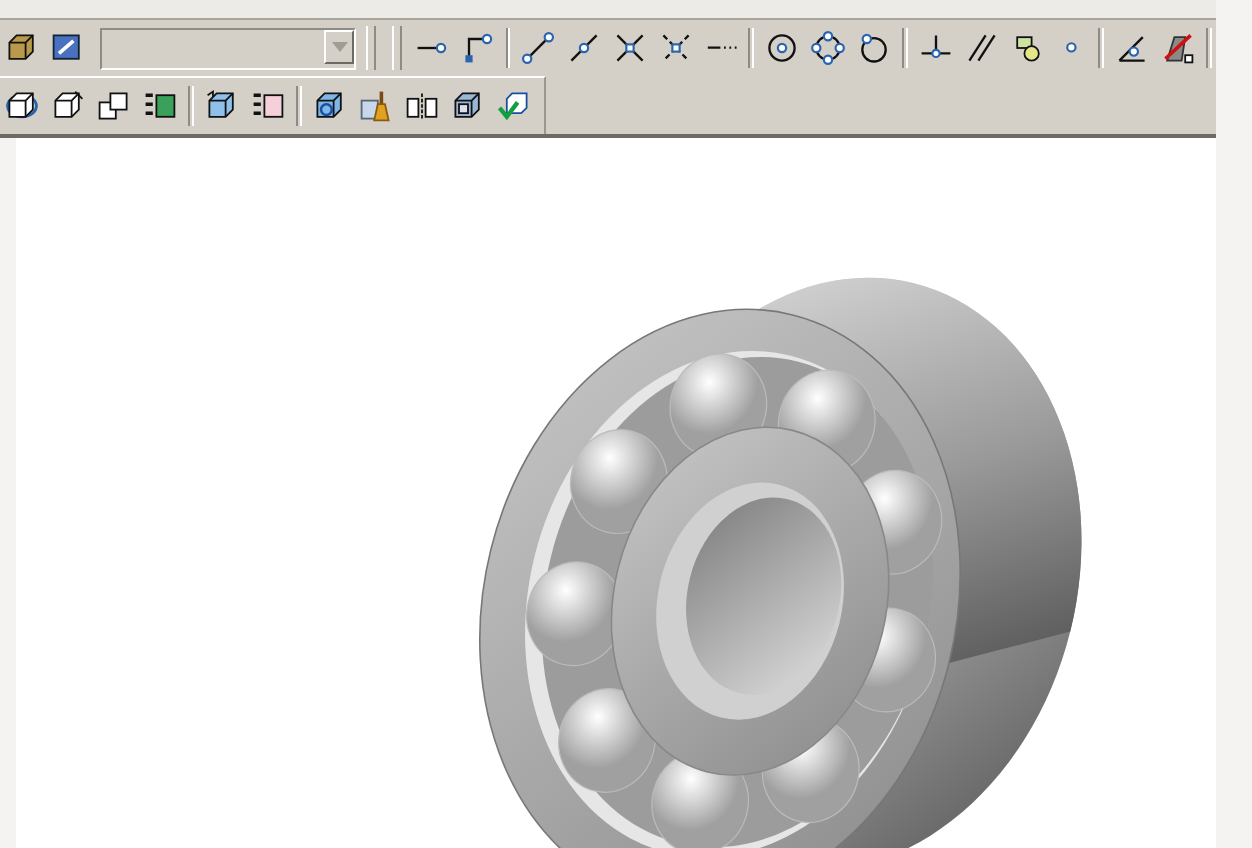  I want to click on circle-quadrant-icon, so click(827, 48).